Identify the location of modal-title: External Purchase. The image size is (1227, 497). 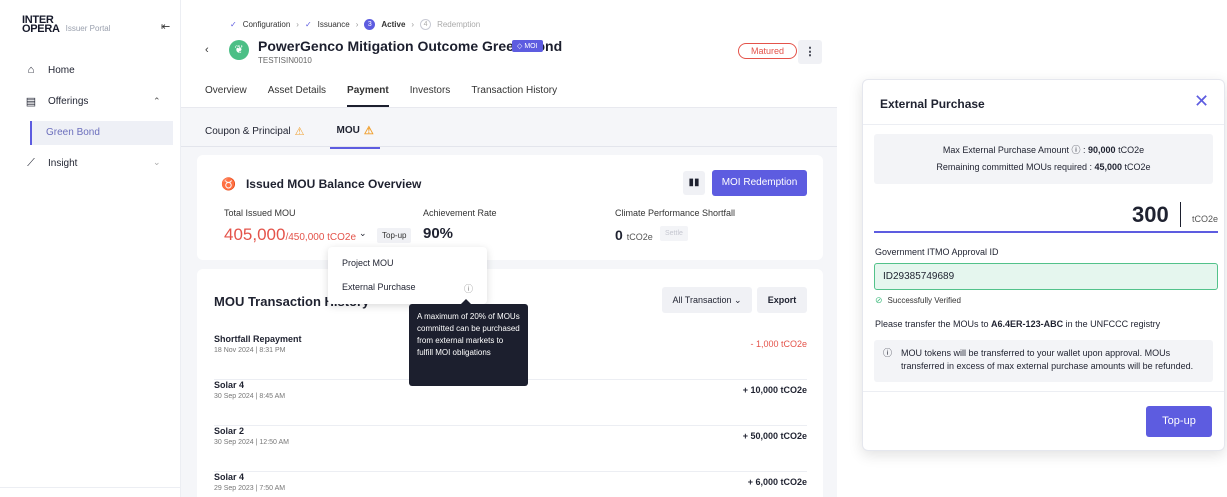
(932, 104).